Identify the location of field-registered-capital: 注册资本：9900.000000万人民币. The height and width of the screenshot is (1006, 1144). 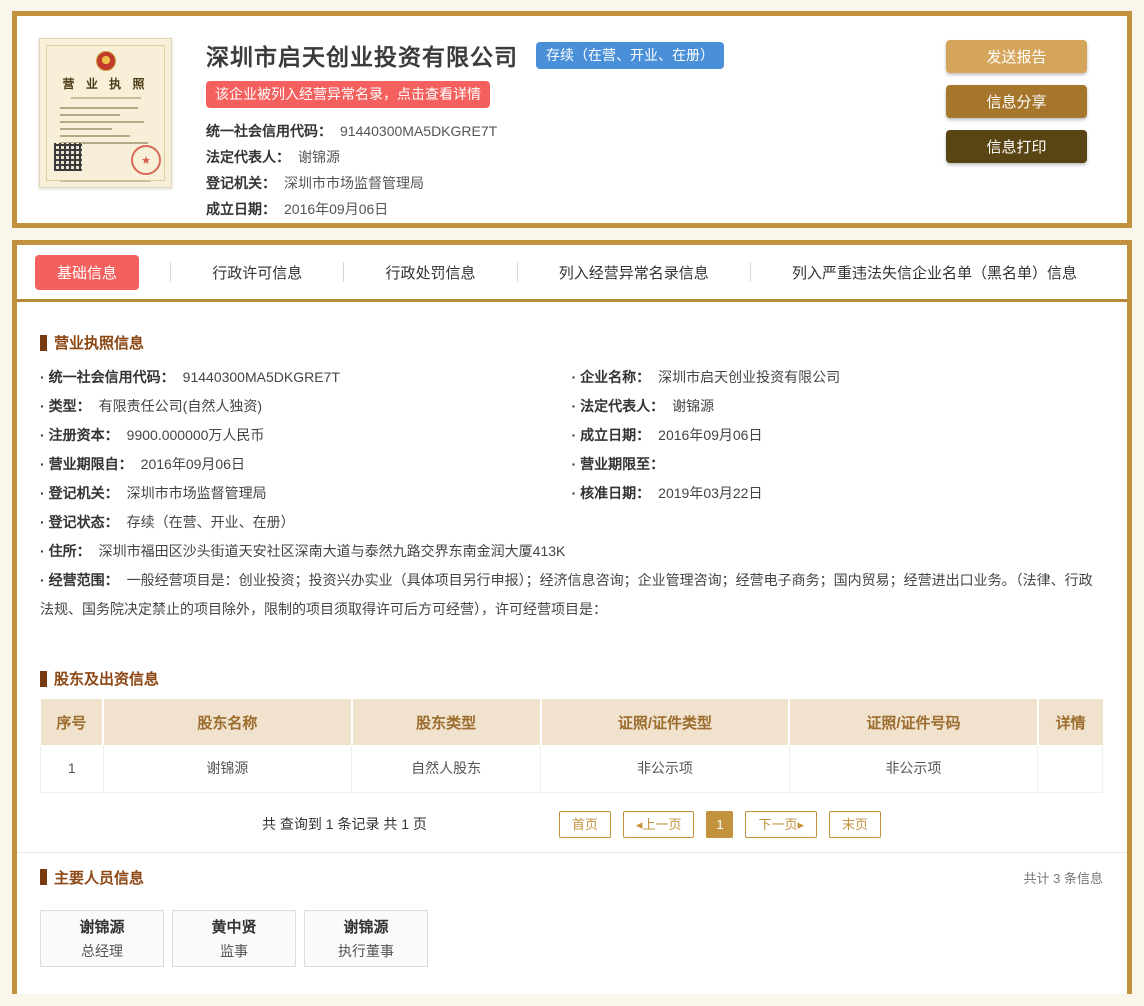
(306, 435).